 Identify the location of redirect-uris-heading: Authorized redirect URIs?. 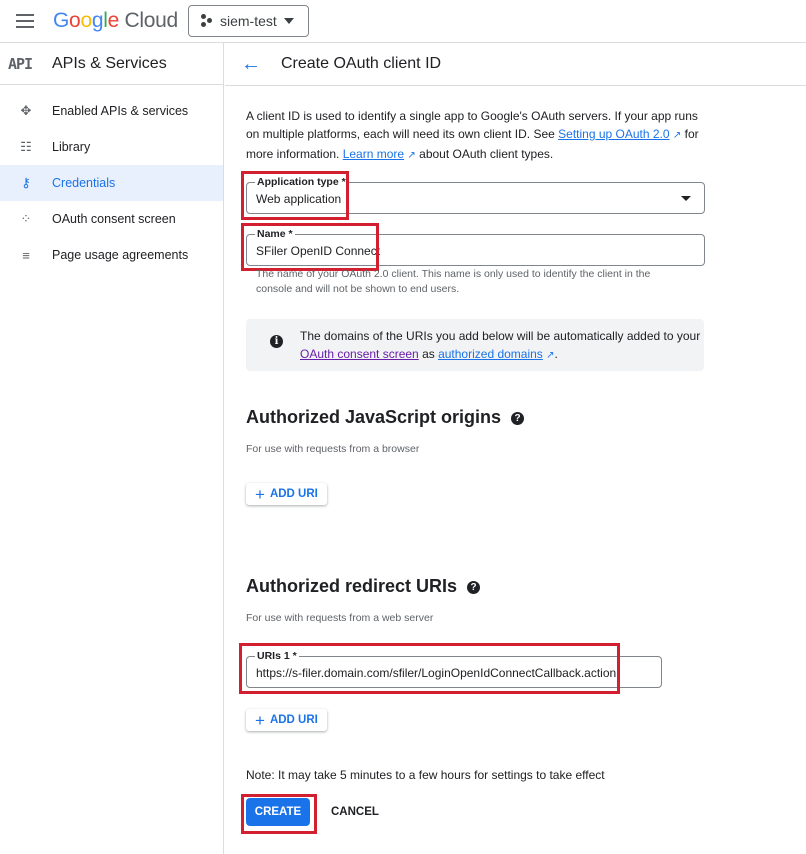
(363, 586).